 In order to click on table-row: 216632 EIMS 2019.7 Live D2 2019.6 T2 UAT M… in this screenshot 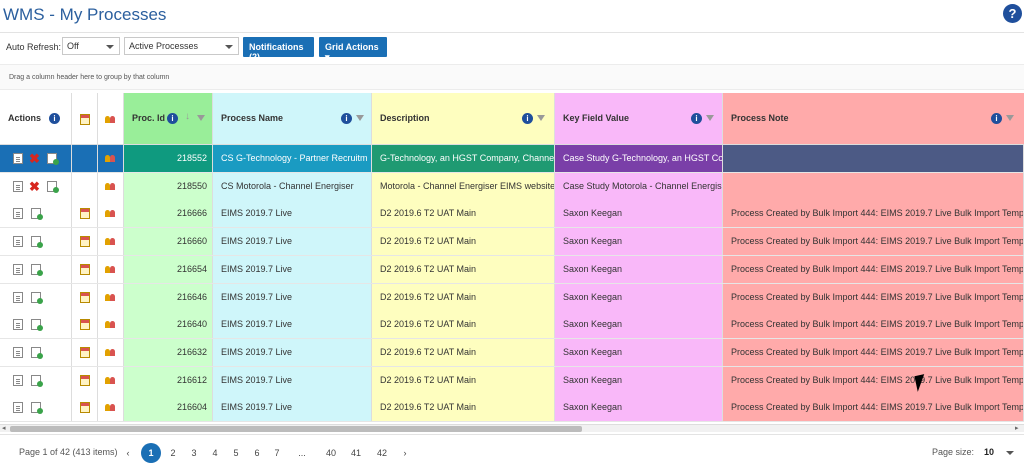, I will do `click(512, 352)`.